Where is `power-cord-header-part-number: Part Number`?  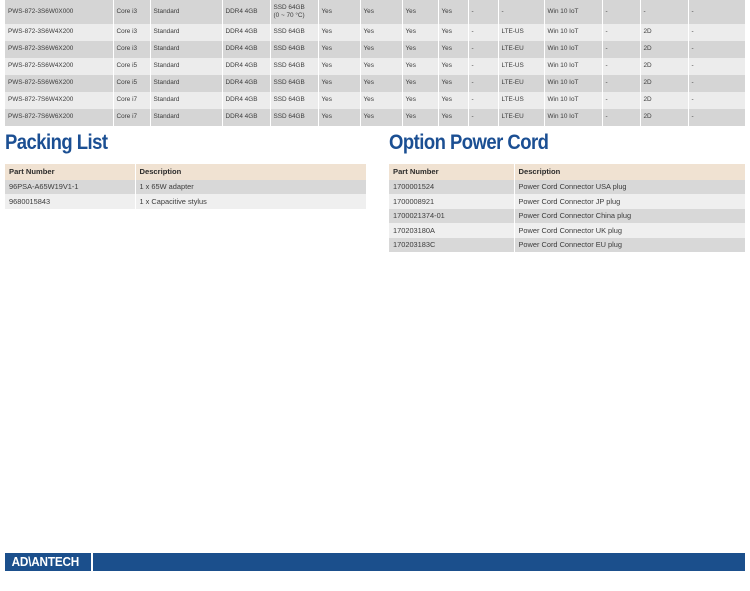 power-cord-header-part-number: Part Number is located at coordinates (452, 172).